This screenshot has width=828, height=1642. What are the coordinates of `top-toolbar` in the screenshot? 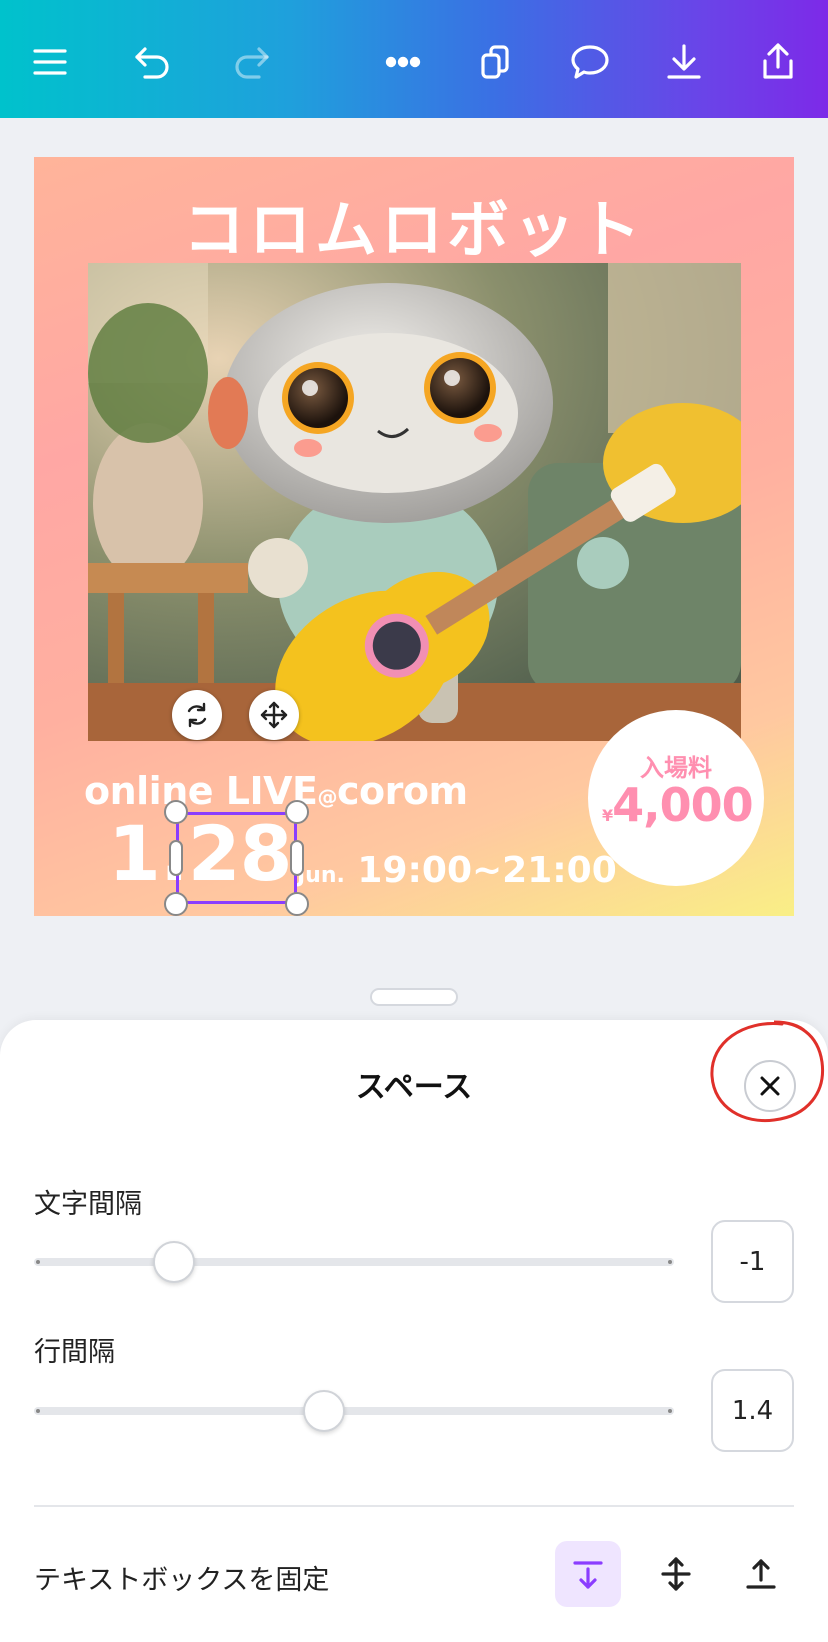 It's located at (414, 59).